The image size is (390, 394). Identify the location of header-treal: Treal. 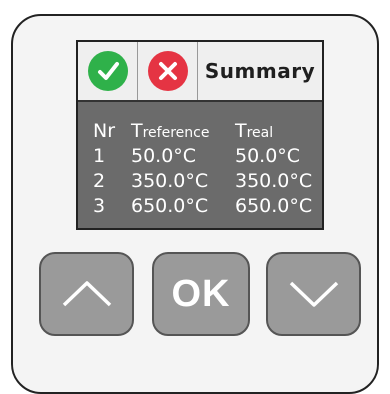
(254, 131).